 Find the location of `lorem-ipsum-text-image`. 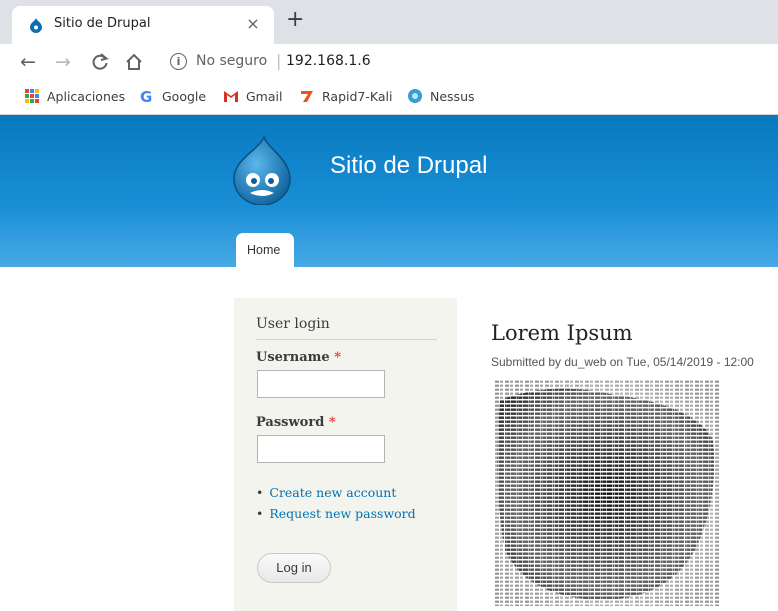

lorem-ipsum-text-image is located at coordinates (607, 493).